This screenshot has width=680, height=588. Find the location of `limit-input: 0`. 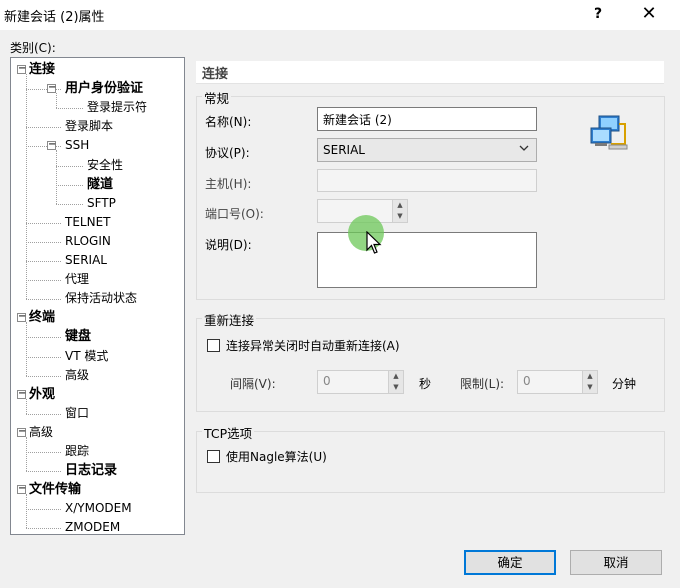

limit-input: 0 is located at coordinates (550, 382).